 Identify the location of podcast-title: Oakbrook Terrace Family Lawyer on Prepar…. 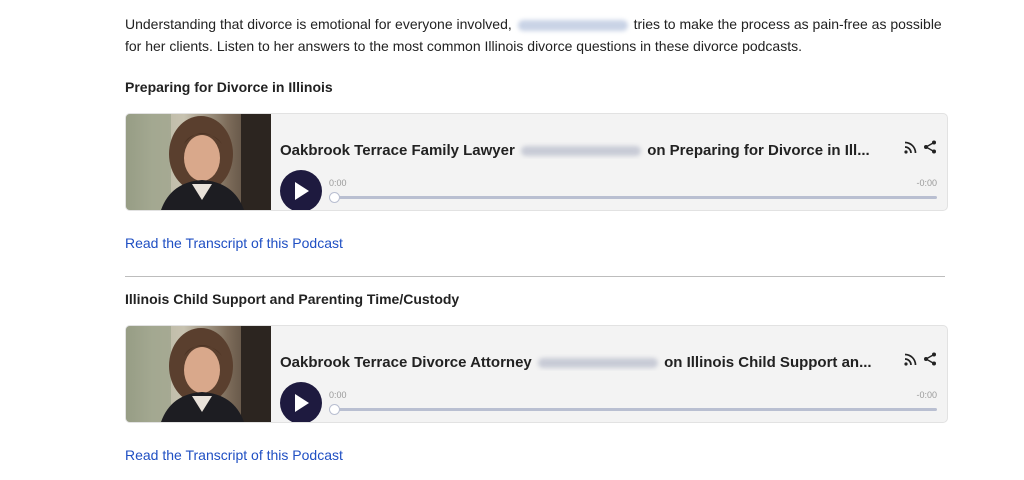
(590, 150).